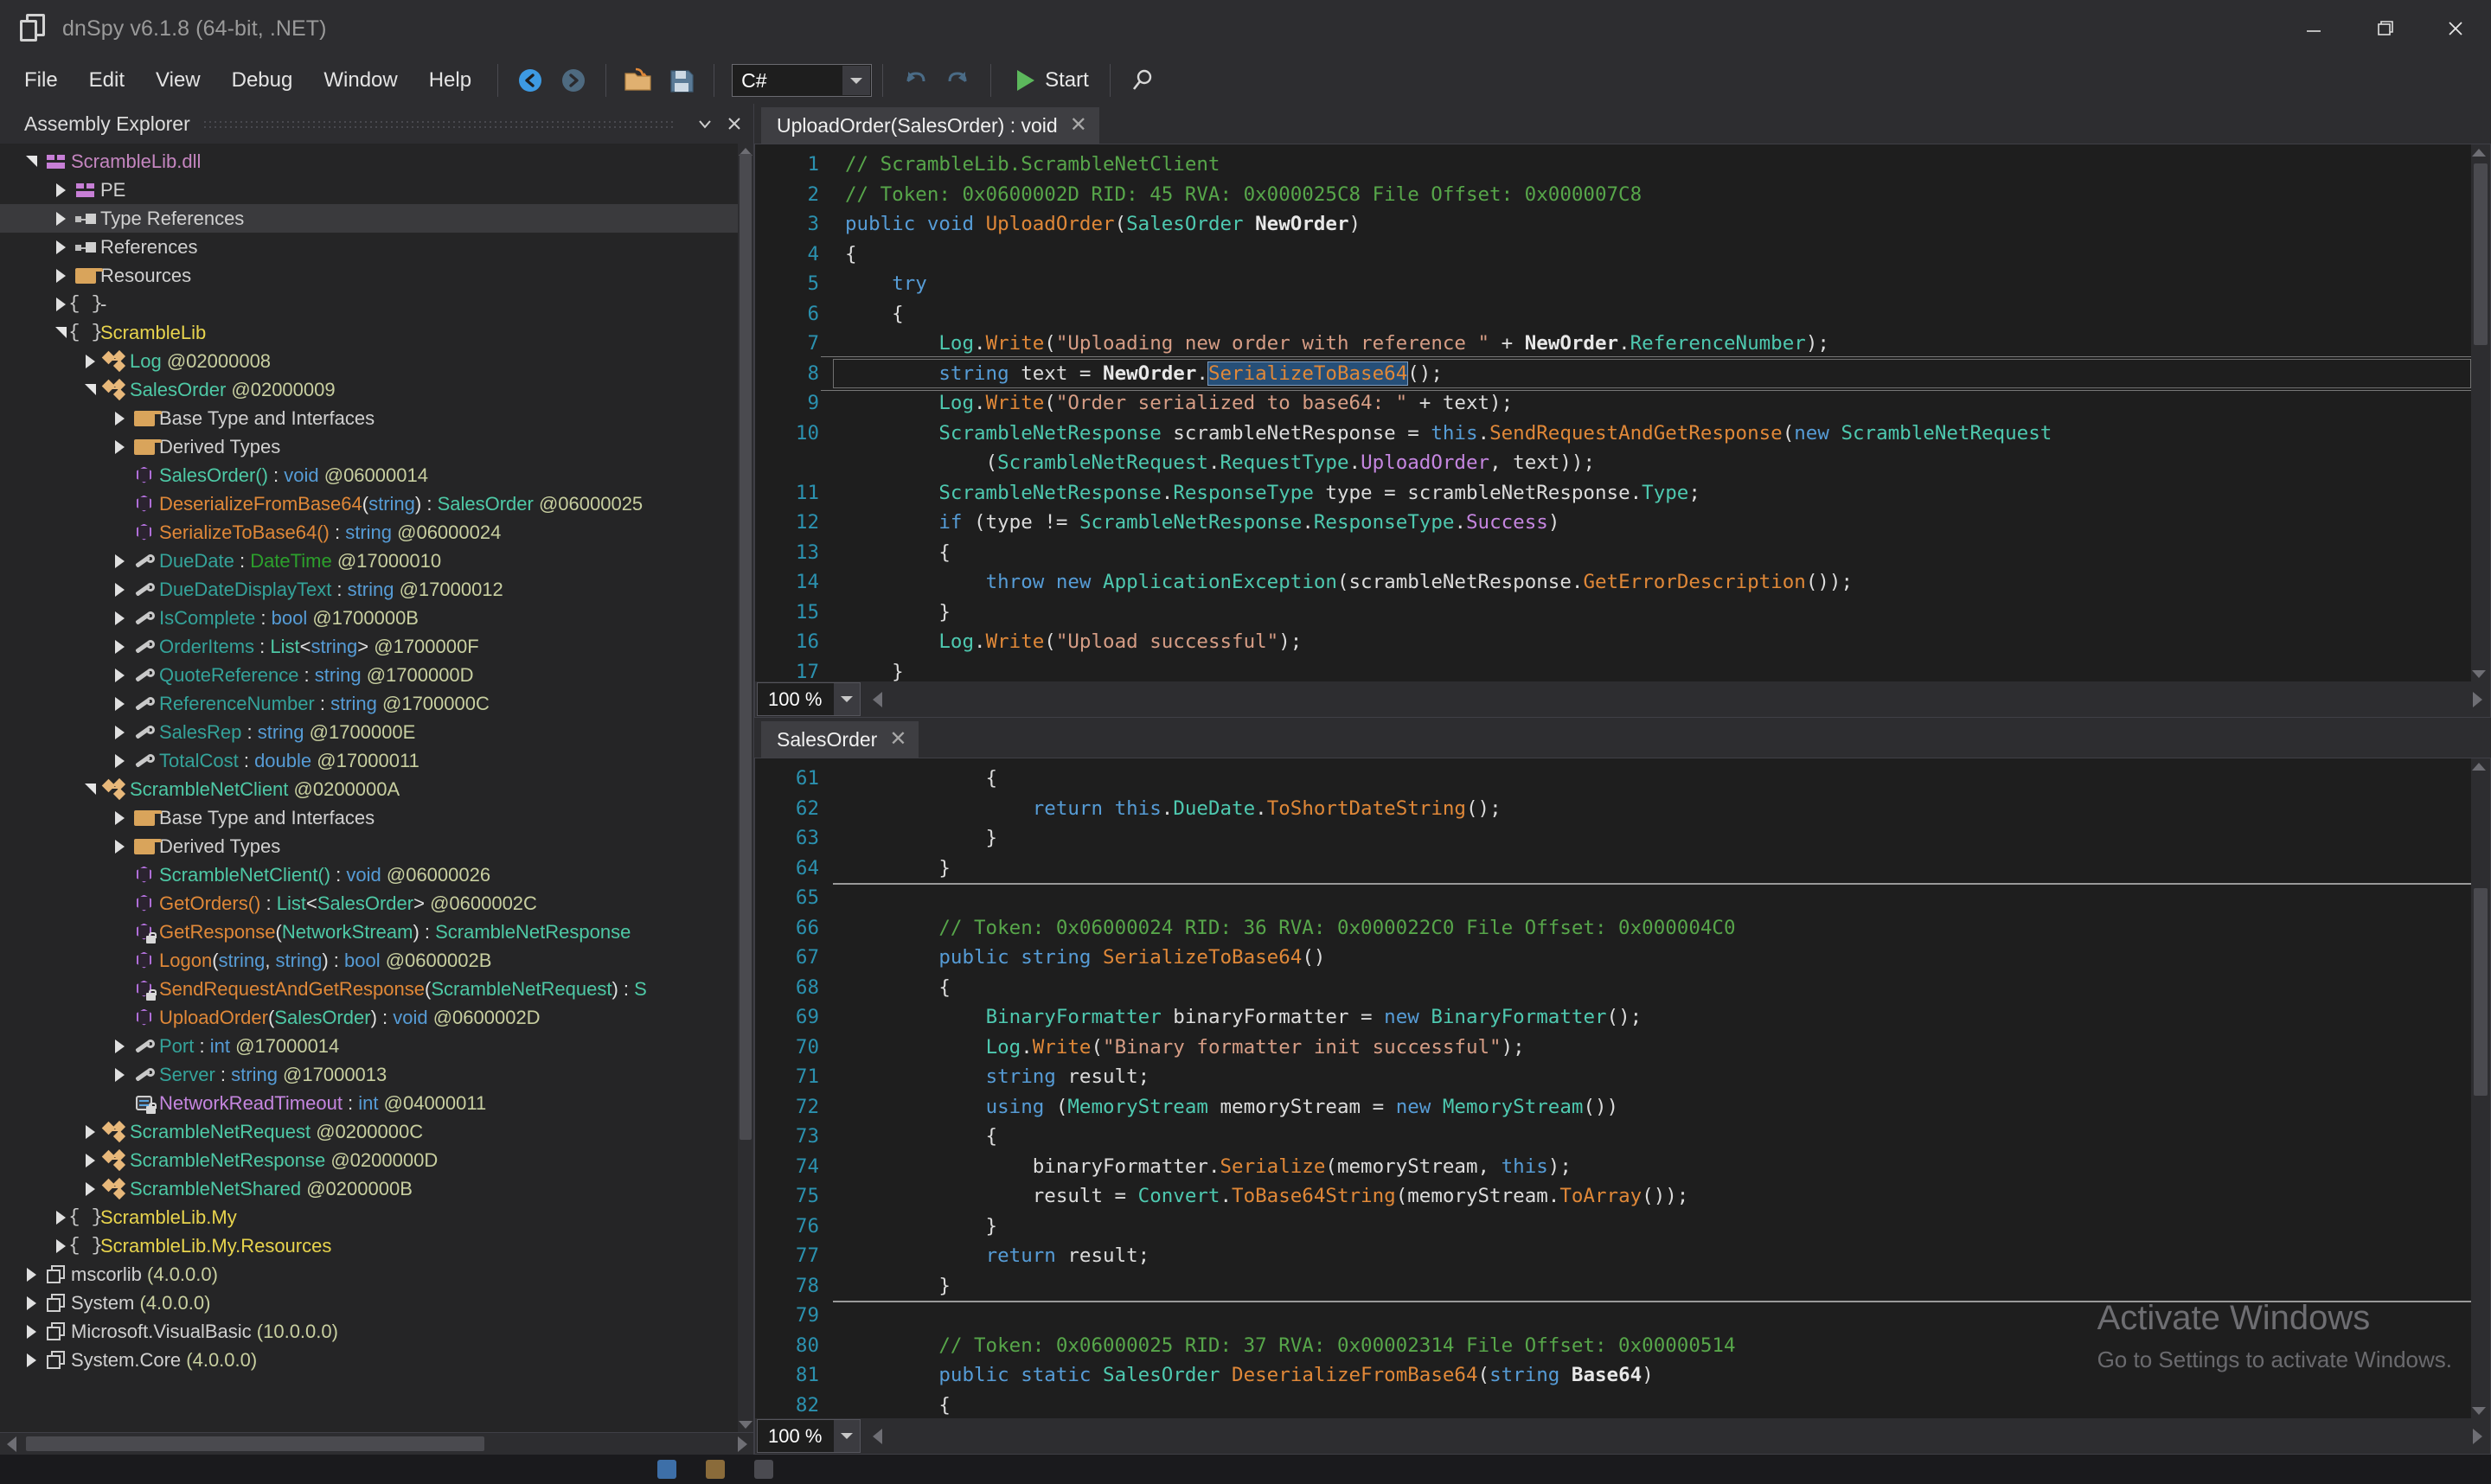 Image resolution: width=2491 pixels, height=1484 pixels. Describe the element at coordinates (1613, 613) in the screenshot. I see `code-line: 15 }` at that location.